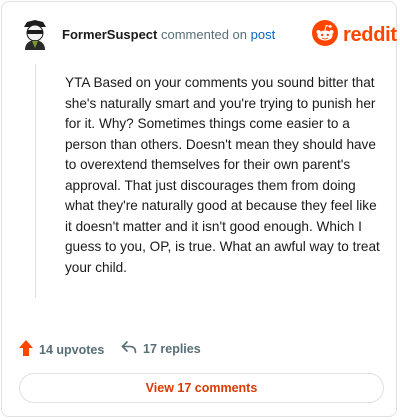  I want to click on comment-header: FormerSuspect commented on post, so click(168, 35).